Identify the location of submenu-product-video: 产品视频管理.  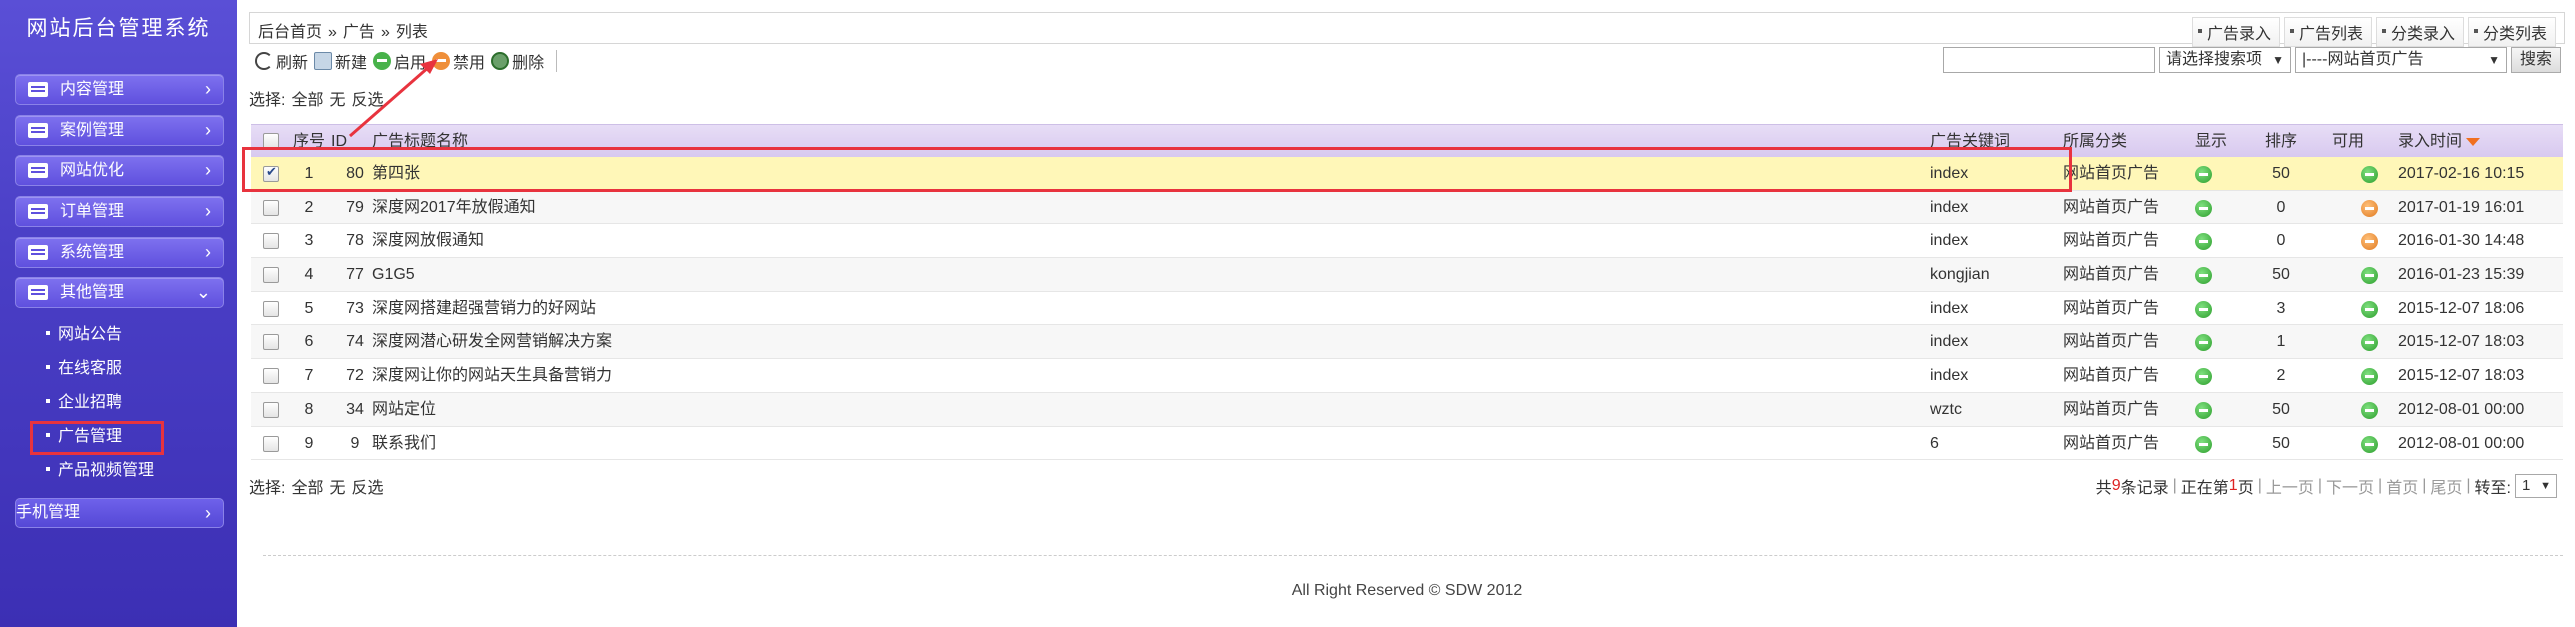
(100, 471).